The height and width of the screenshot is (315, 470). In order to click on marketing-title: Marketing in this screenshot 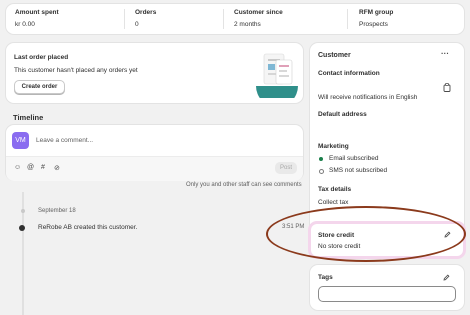, I will do `click(333, 146)`.